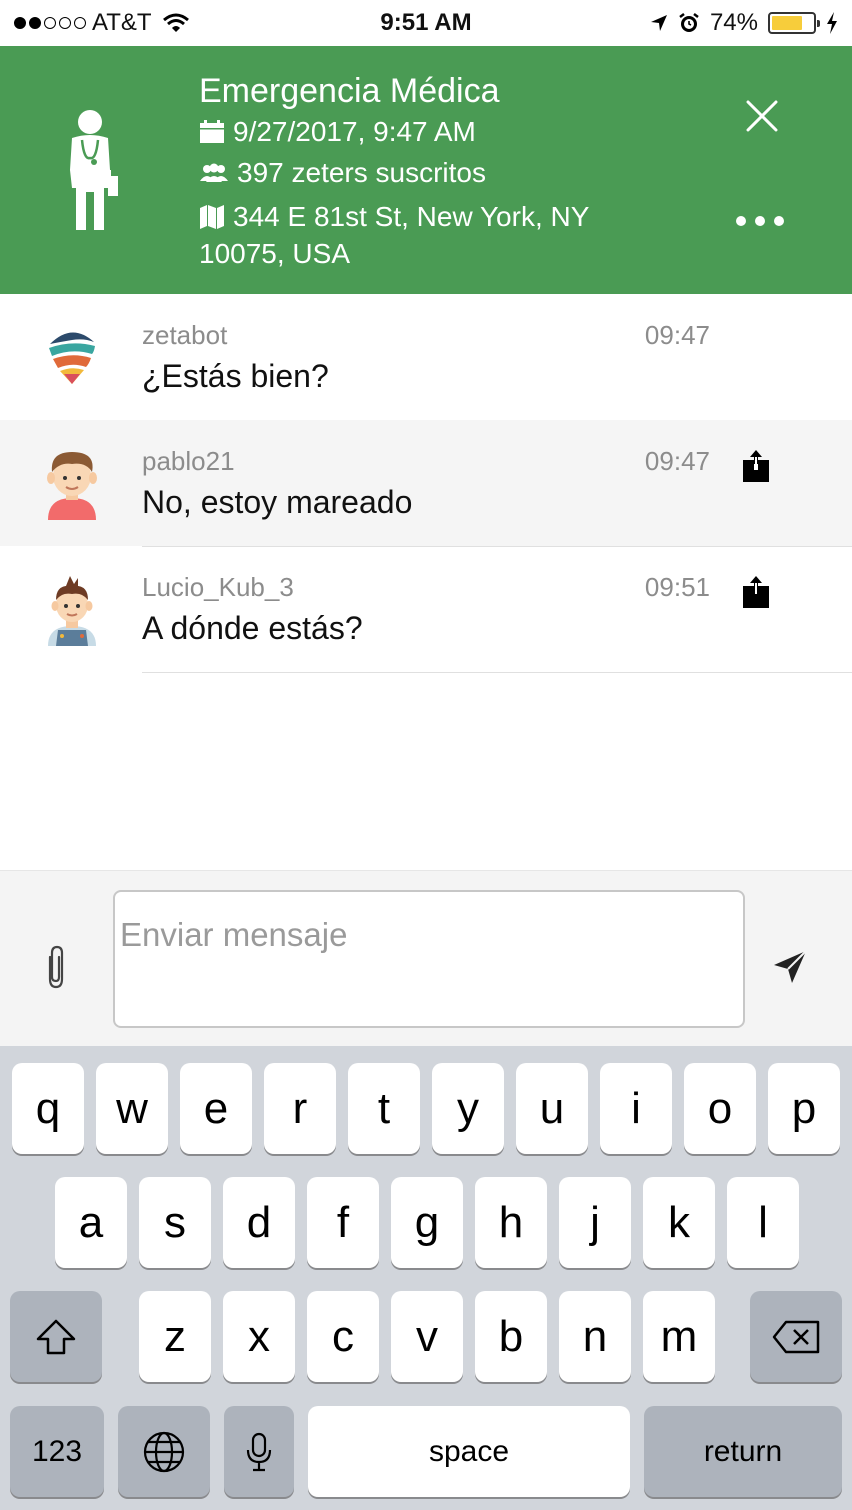 The height and width of the screenshot is (1510, 852). Describe the element at coordinates (259, 1336) in the screenshot. I see `key-x: x` at that location.